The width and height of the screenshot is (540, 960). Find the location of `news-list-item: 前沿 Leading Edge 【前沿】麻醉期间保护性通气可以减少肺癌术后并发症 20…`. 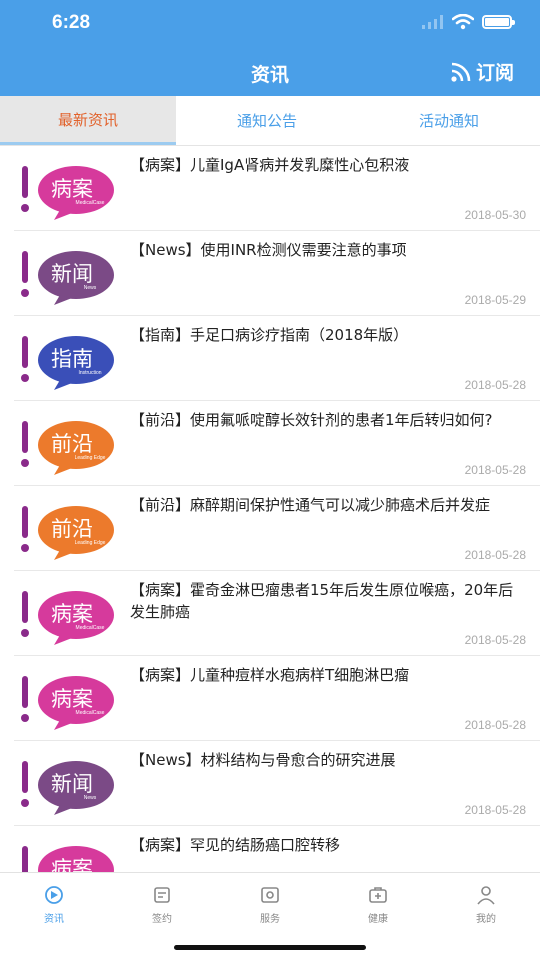

news-list-item: 前沿 Leading Edge 【前沿】麻醉期间保护性通气可以减少肺癌术后并发症 20… is located at coordinates (277, 528).